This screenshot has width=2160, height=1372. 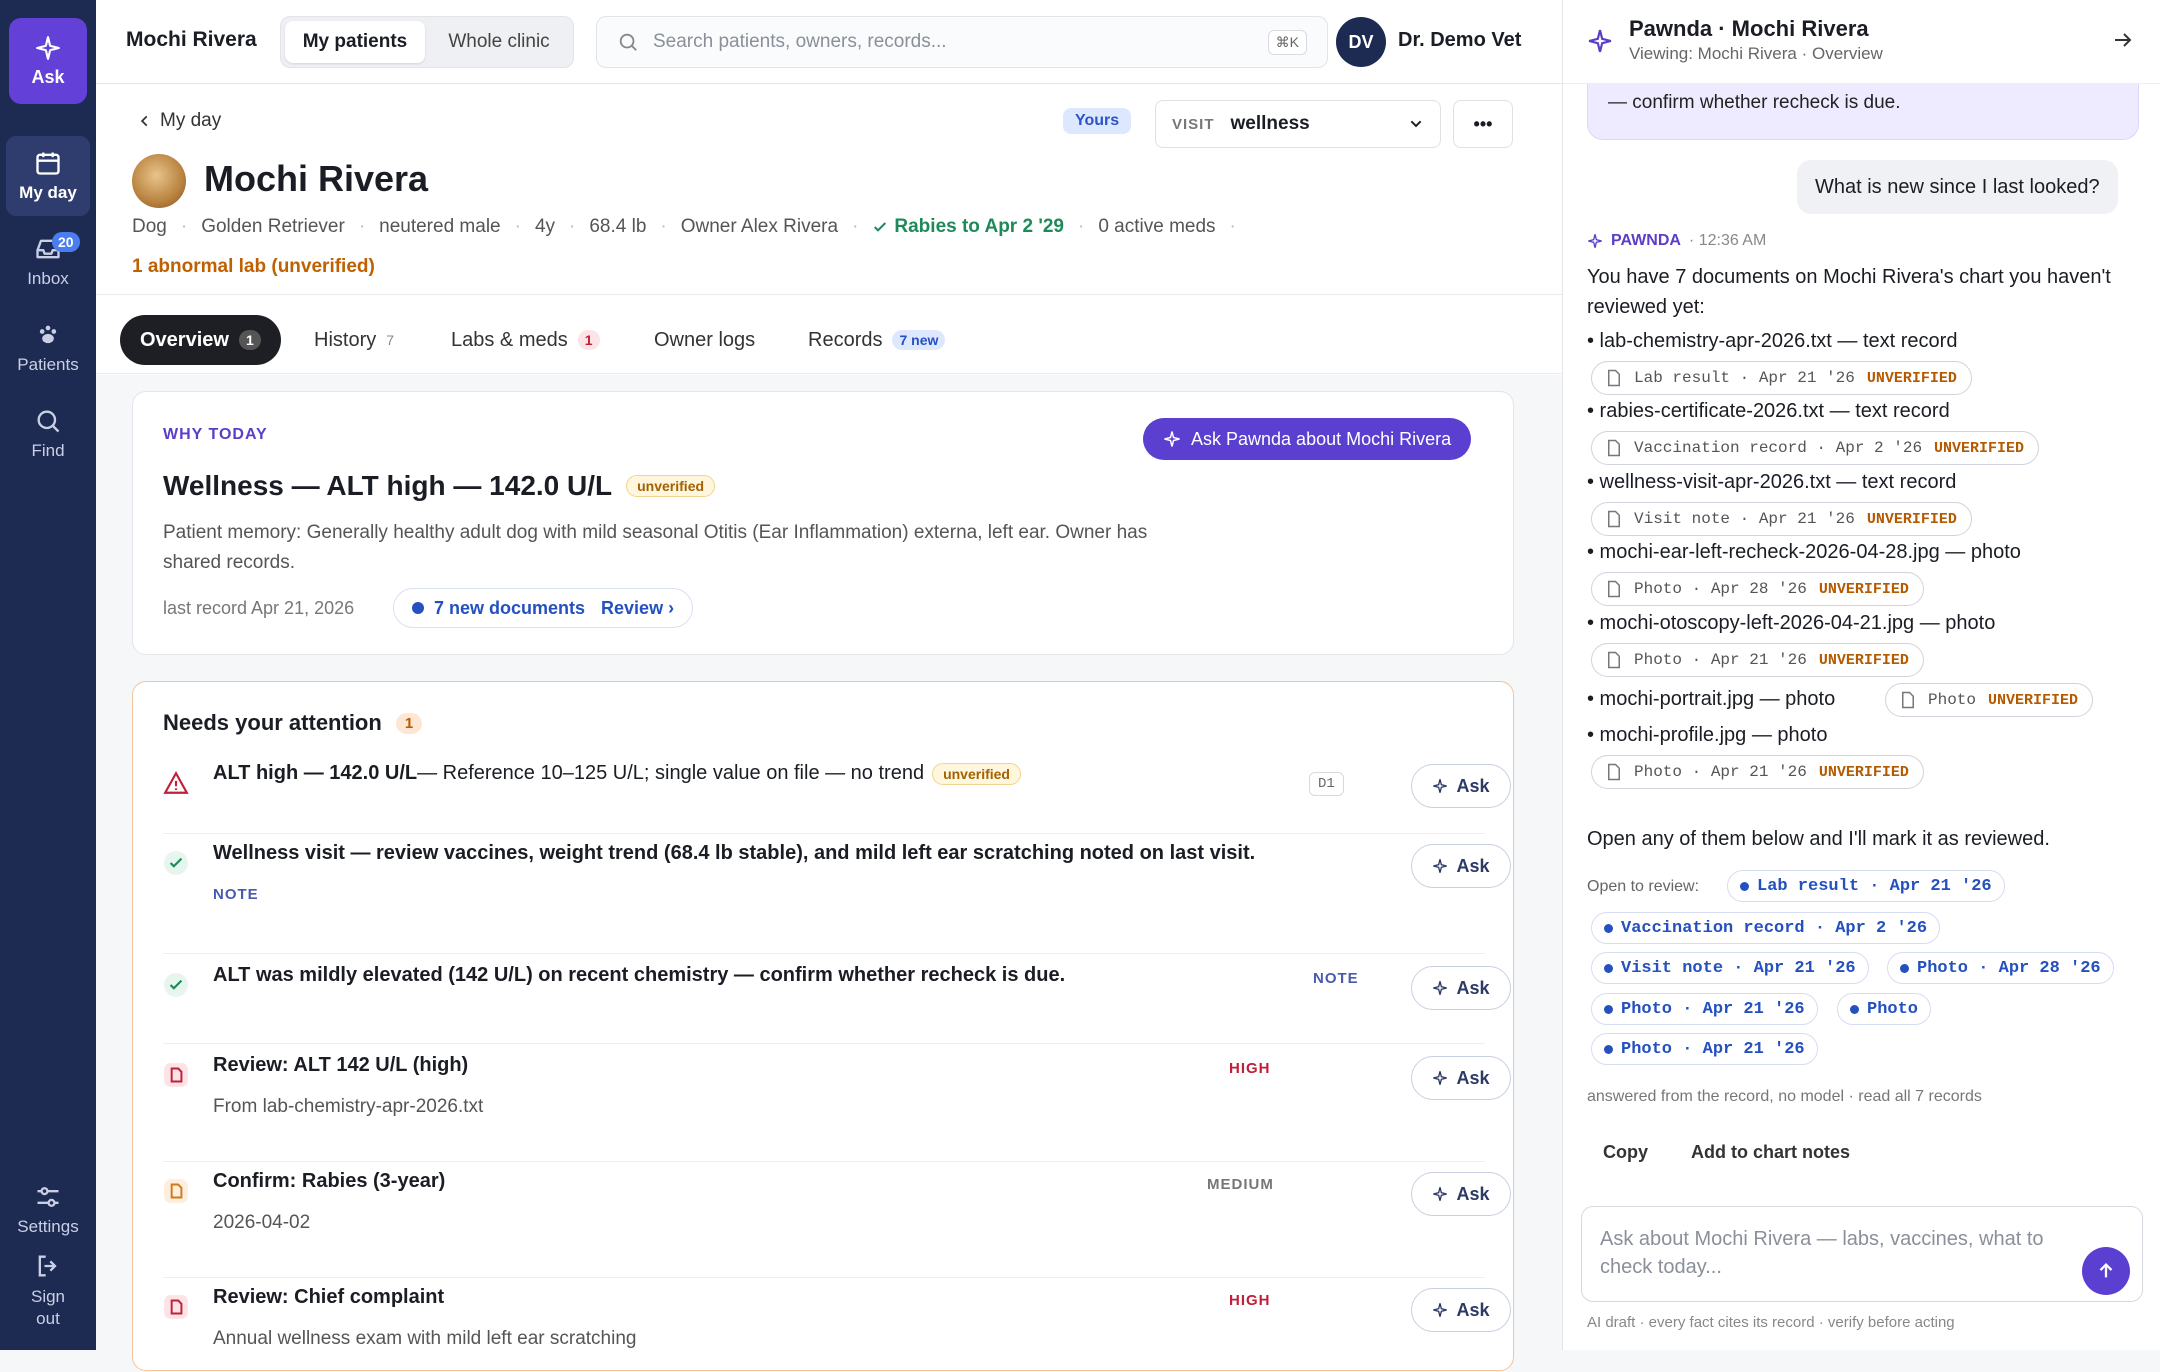 What do you see at coordinates (48, 434) in the screenshot?
I see `sidebar-item-find: Find` at bounding box center [48, 434].